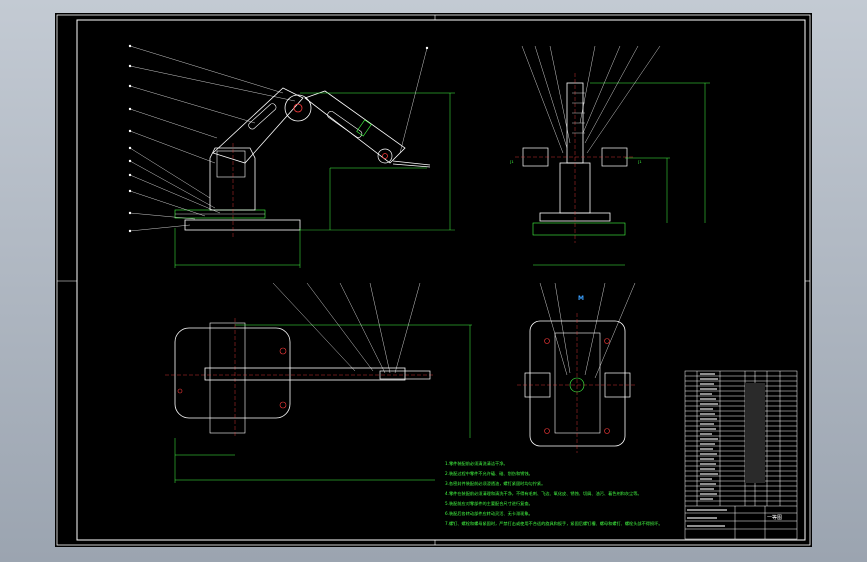 The height and width of the screenshot is (562, 867). I want to click on note-line-5: 5.装配前应对零部件的主要配合尺寸进行复查。, so click(489, 503).